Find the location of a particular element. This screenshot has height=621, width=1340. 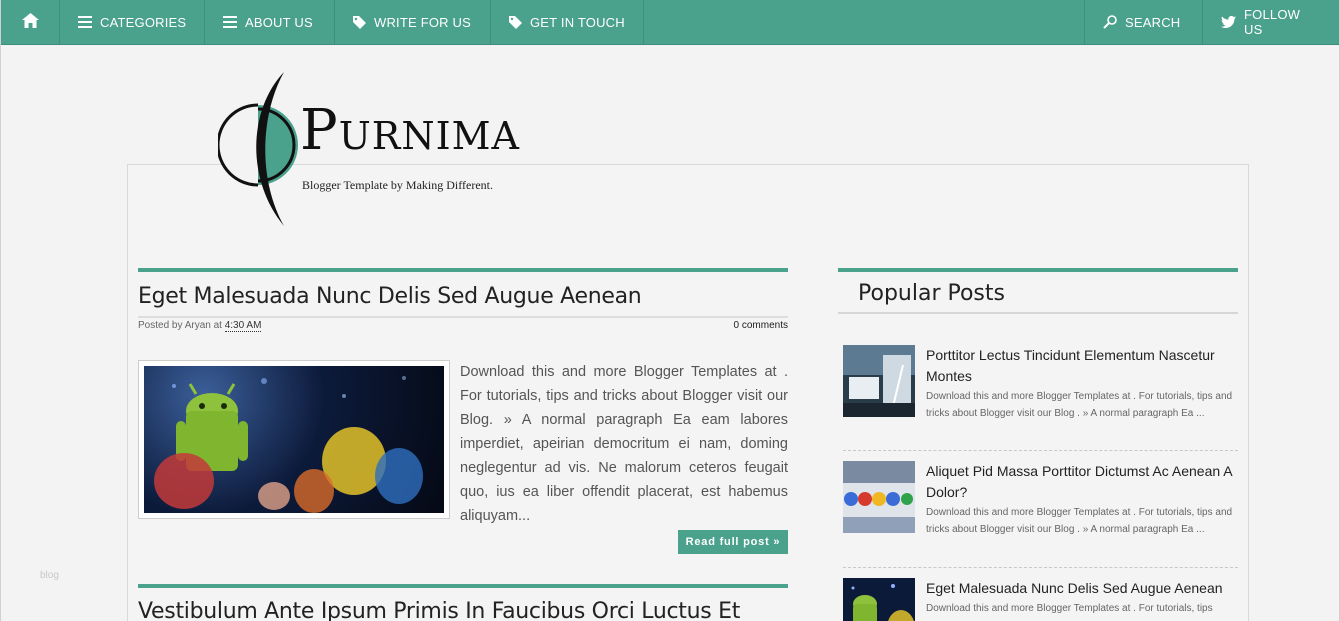

follow-us-button: FOLLOW US is located at coordinates (1270, 22).